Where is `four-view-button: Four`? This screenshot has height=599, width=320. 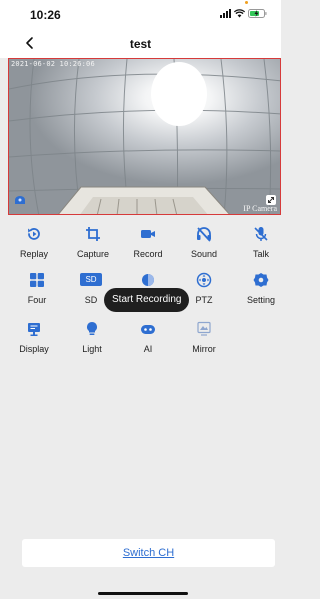
four-view-button: Four is located at coordinates (37, 283).